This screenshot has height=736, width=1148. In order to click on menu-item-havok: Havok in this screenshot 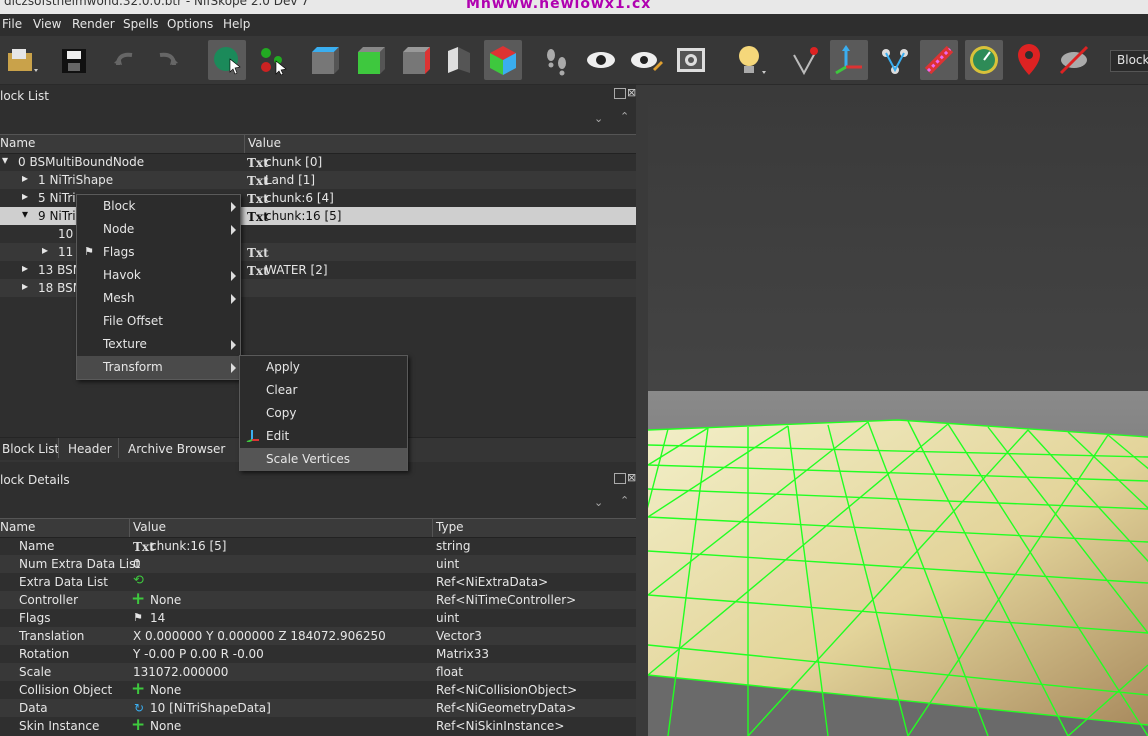, I will do `click(158, 275)`.